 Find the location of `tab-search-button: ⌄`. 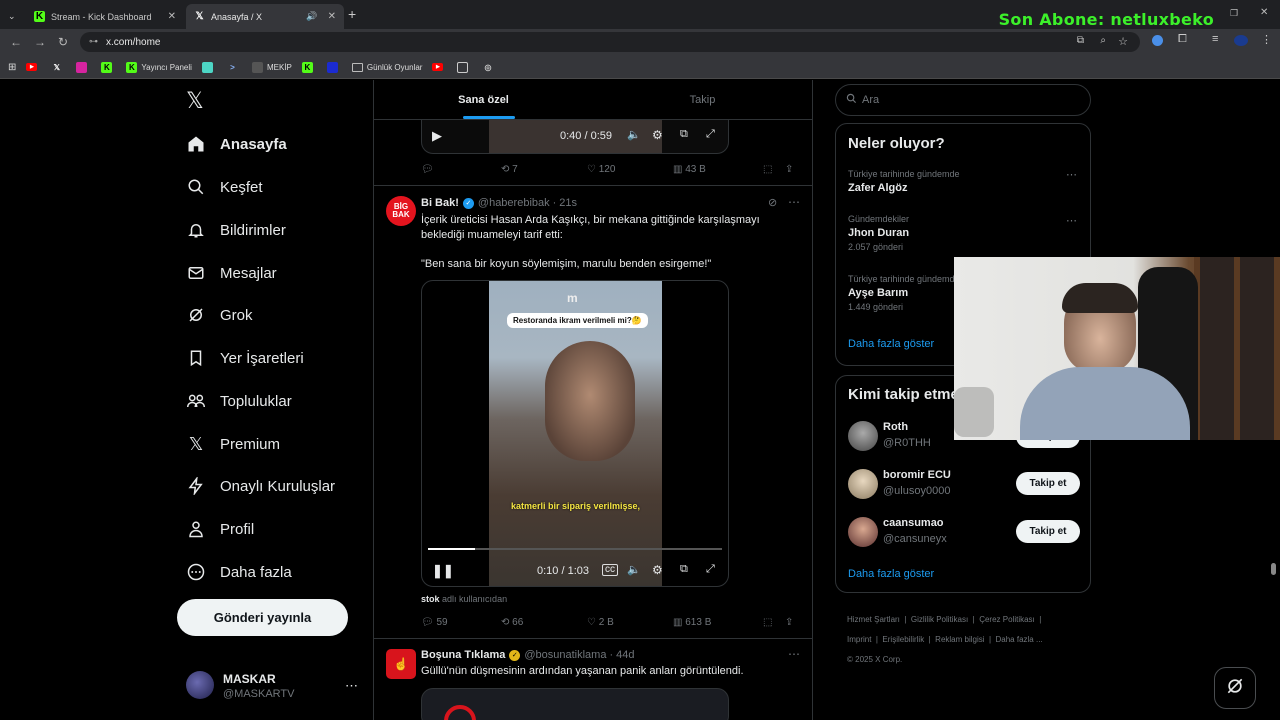

tab-search-button: ⌄ is located at coordinates (14, 16).